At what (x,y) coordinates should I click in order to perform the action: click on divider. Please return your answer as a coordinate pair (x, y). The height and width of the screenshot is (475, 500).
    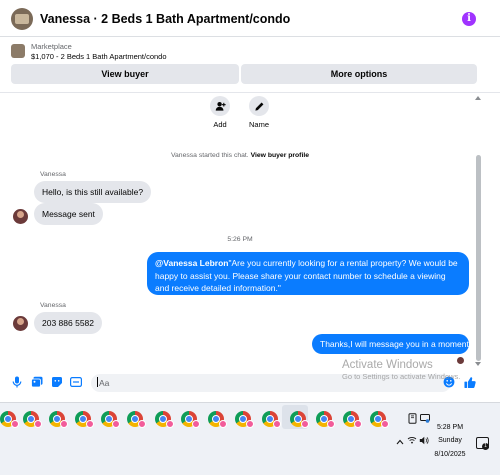
    Looking at the image, I should click on (250, 92).